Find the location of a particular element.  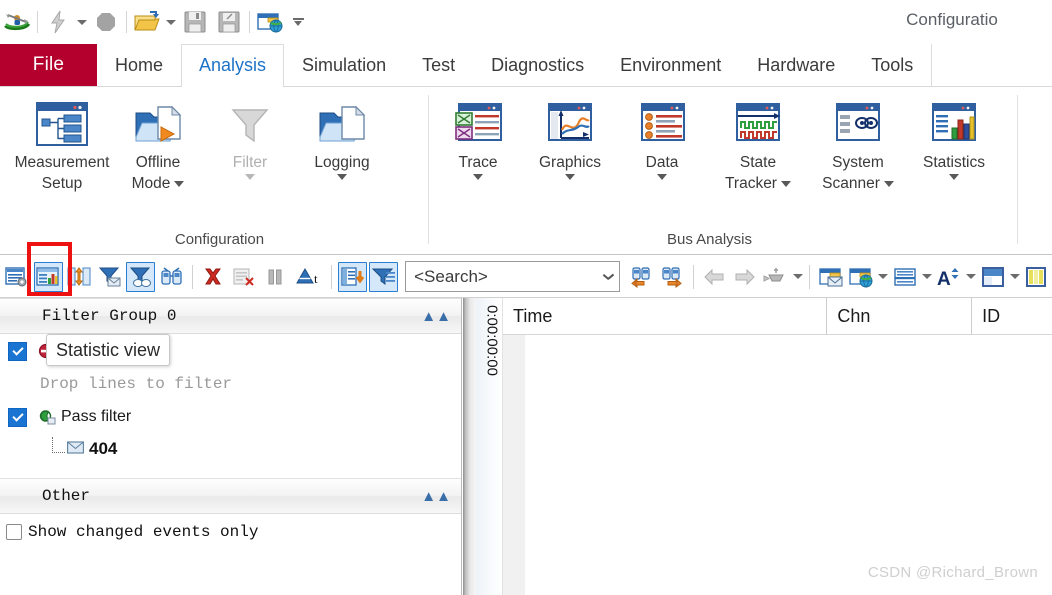

row-layout-caret-icon is located at coordinates (927, 277).